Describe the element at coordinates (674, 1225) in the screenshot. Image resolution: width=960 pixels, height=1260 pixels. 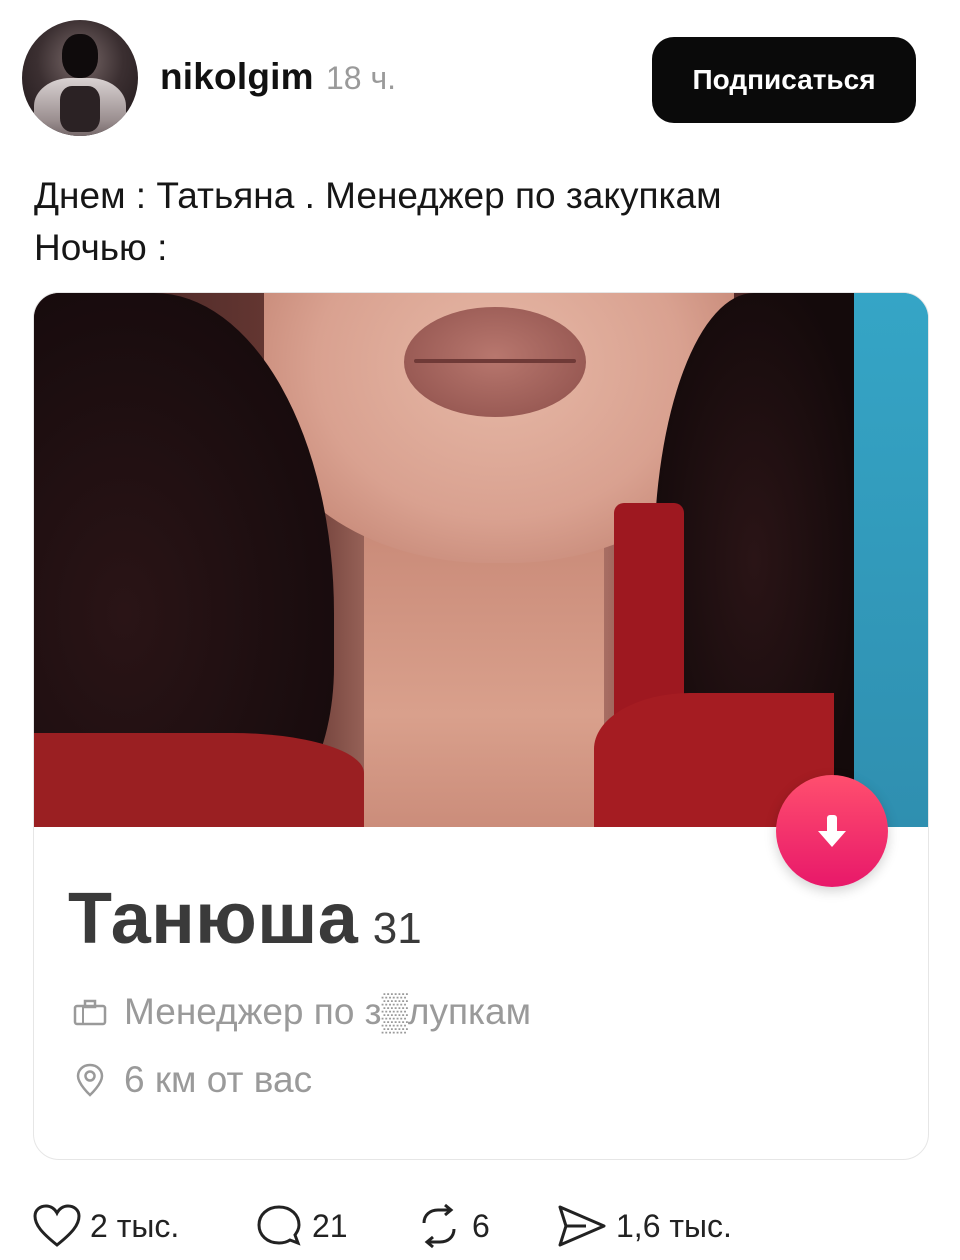
I see `share-count: 1,6 тыс.` at that location.